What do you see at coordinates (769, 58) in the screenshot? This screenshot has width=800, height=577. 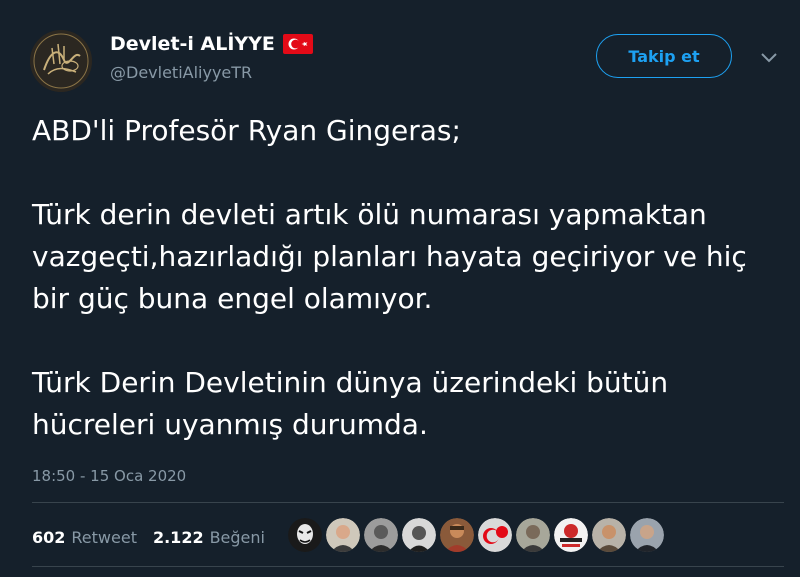 I see `chevron-down-icon` at bounding box center [769, 58].